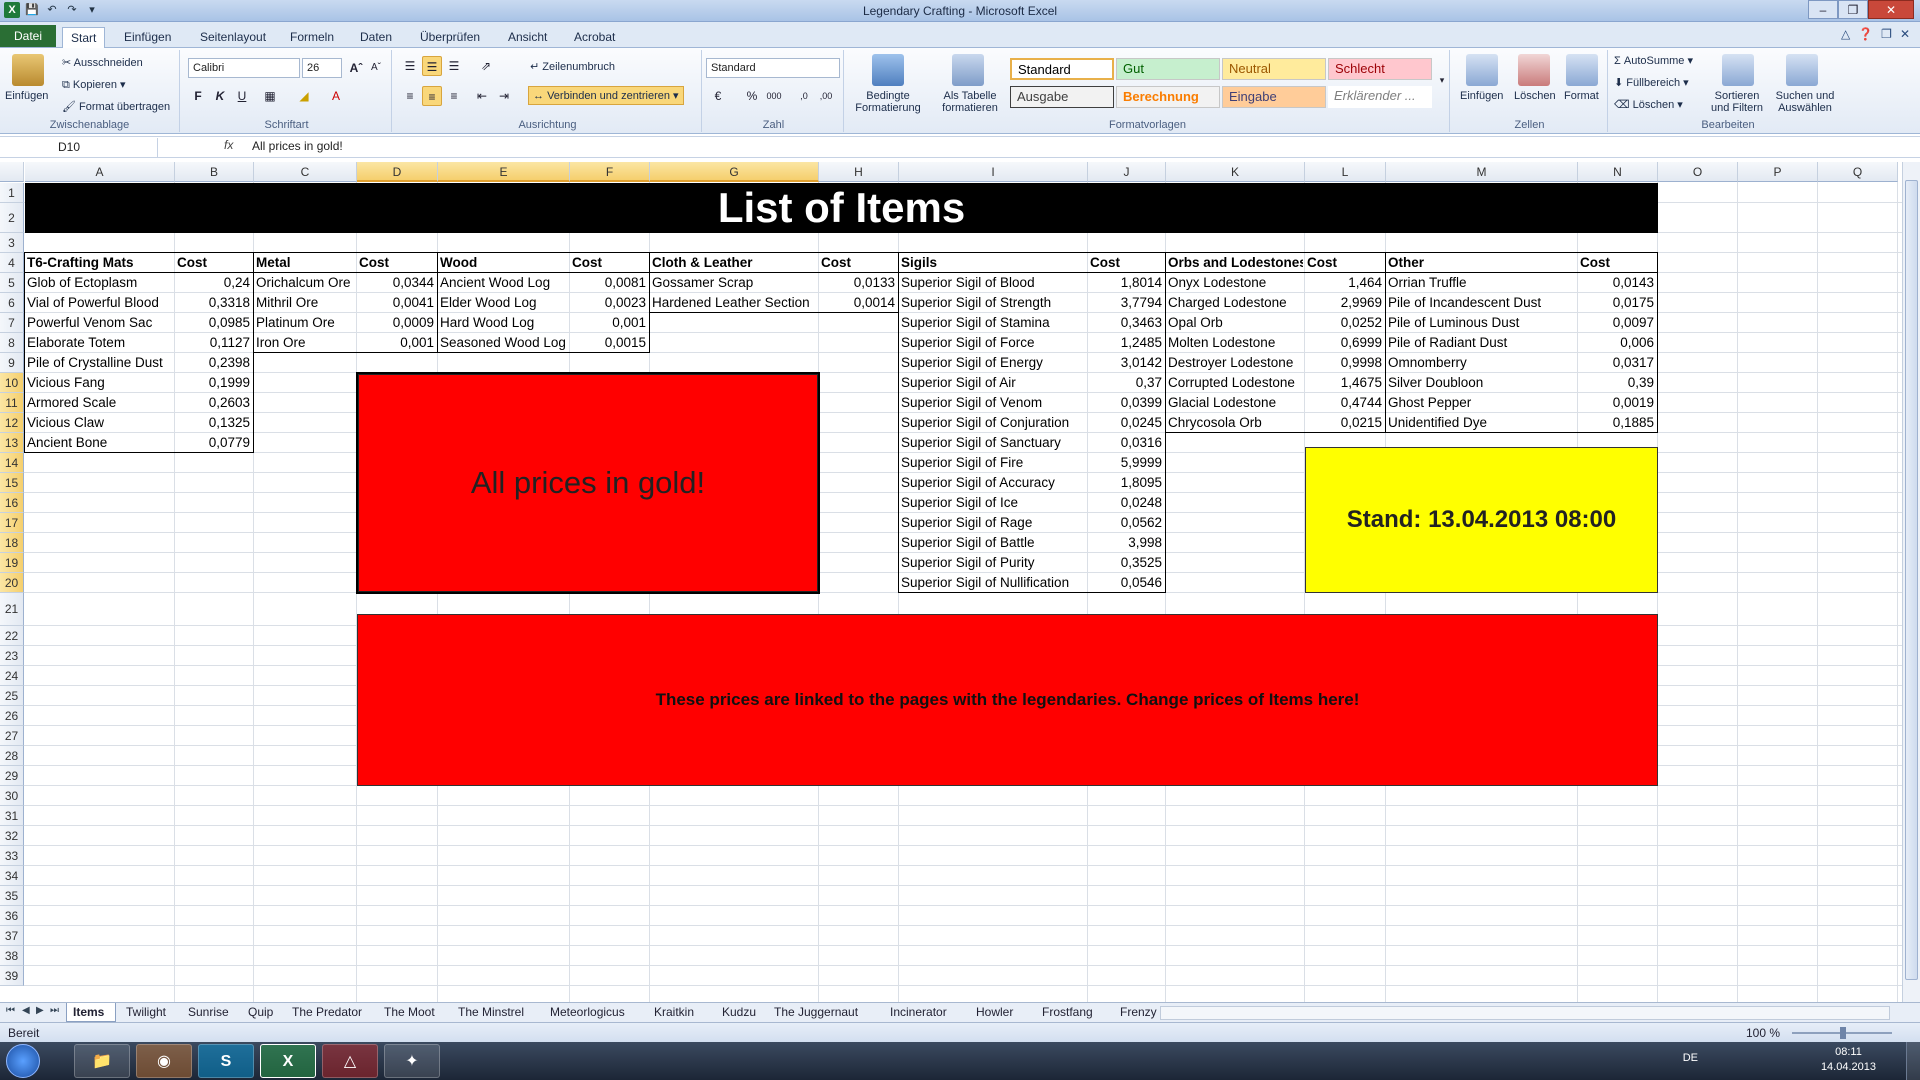 Image resolution: width=1920 pixels, height=1080 pixels. What do you see at coordinates (1126, 443) in the screenshot?
I see `item-cost: 0,0316` at bounding box center [1126, 443].